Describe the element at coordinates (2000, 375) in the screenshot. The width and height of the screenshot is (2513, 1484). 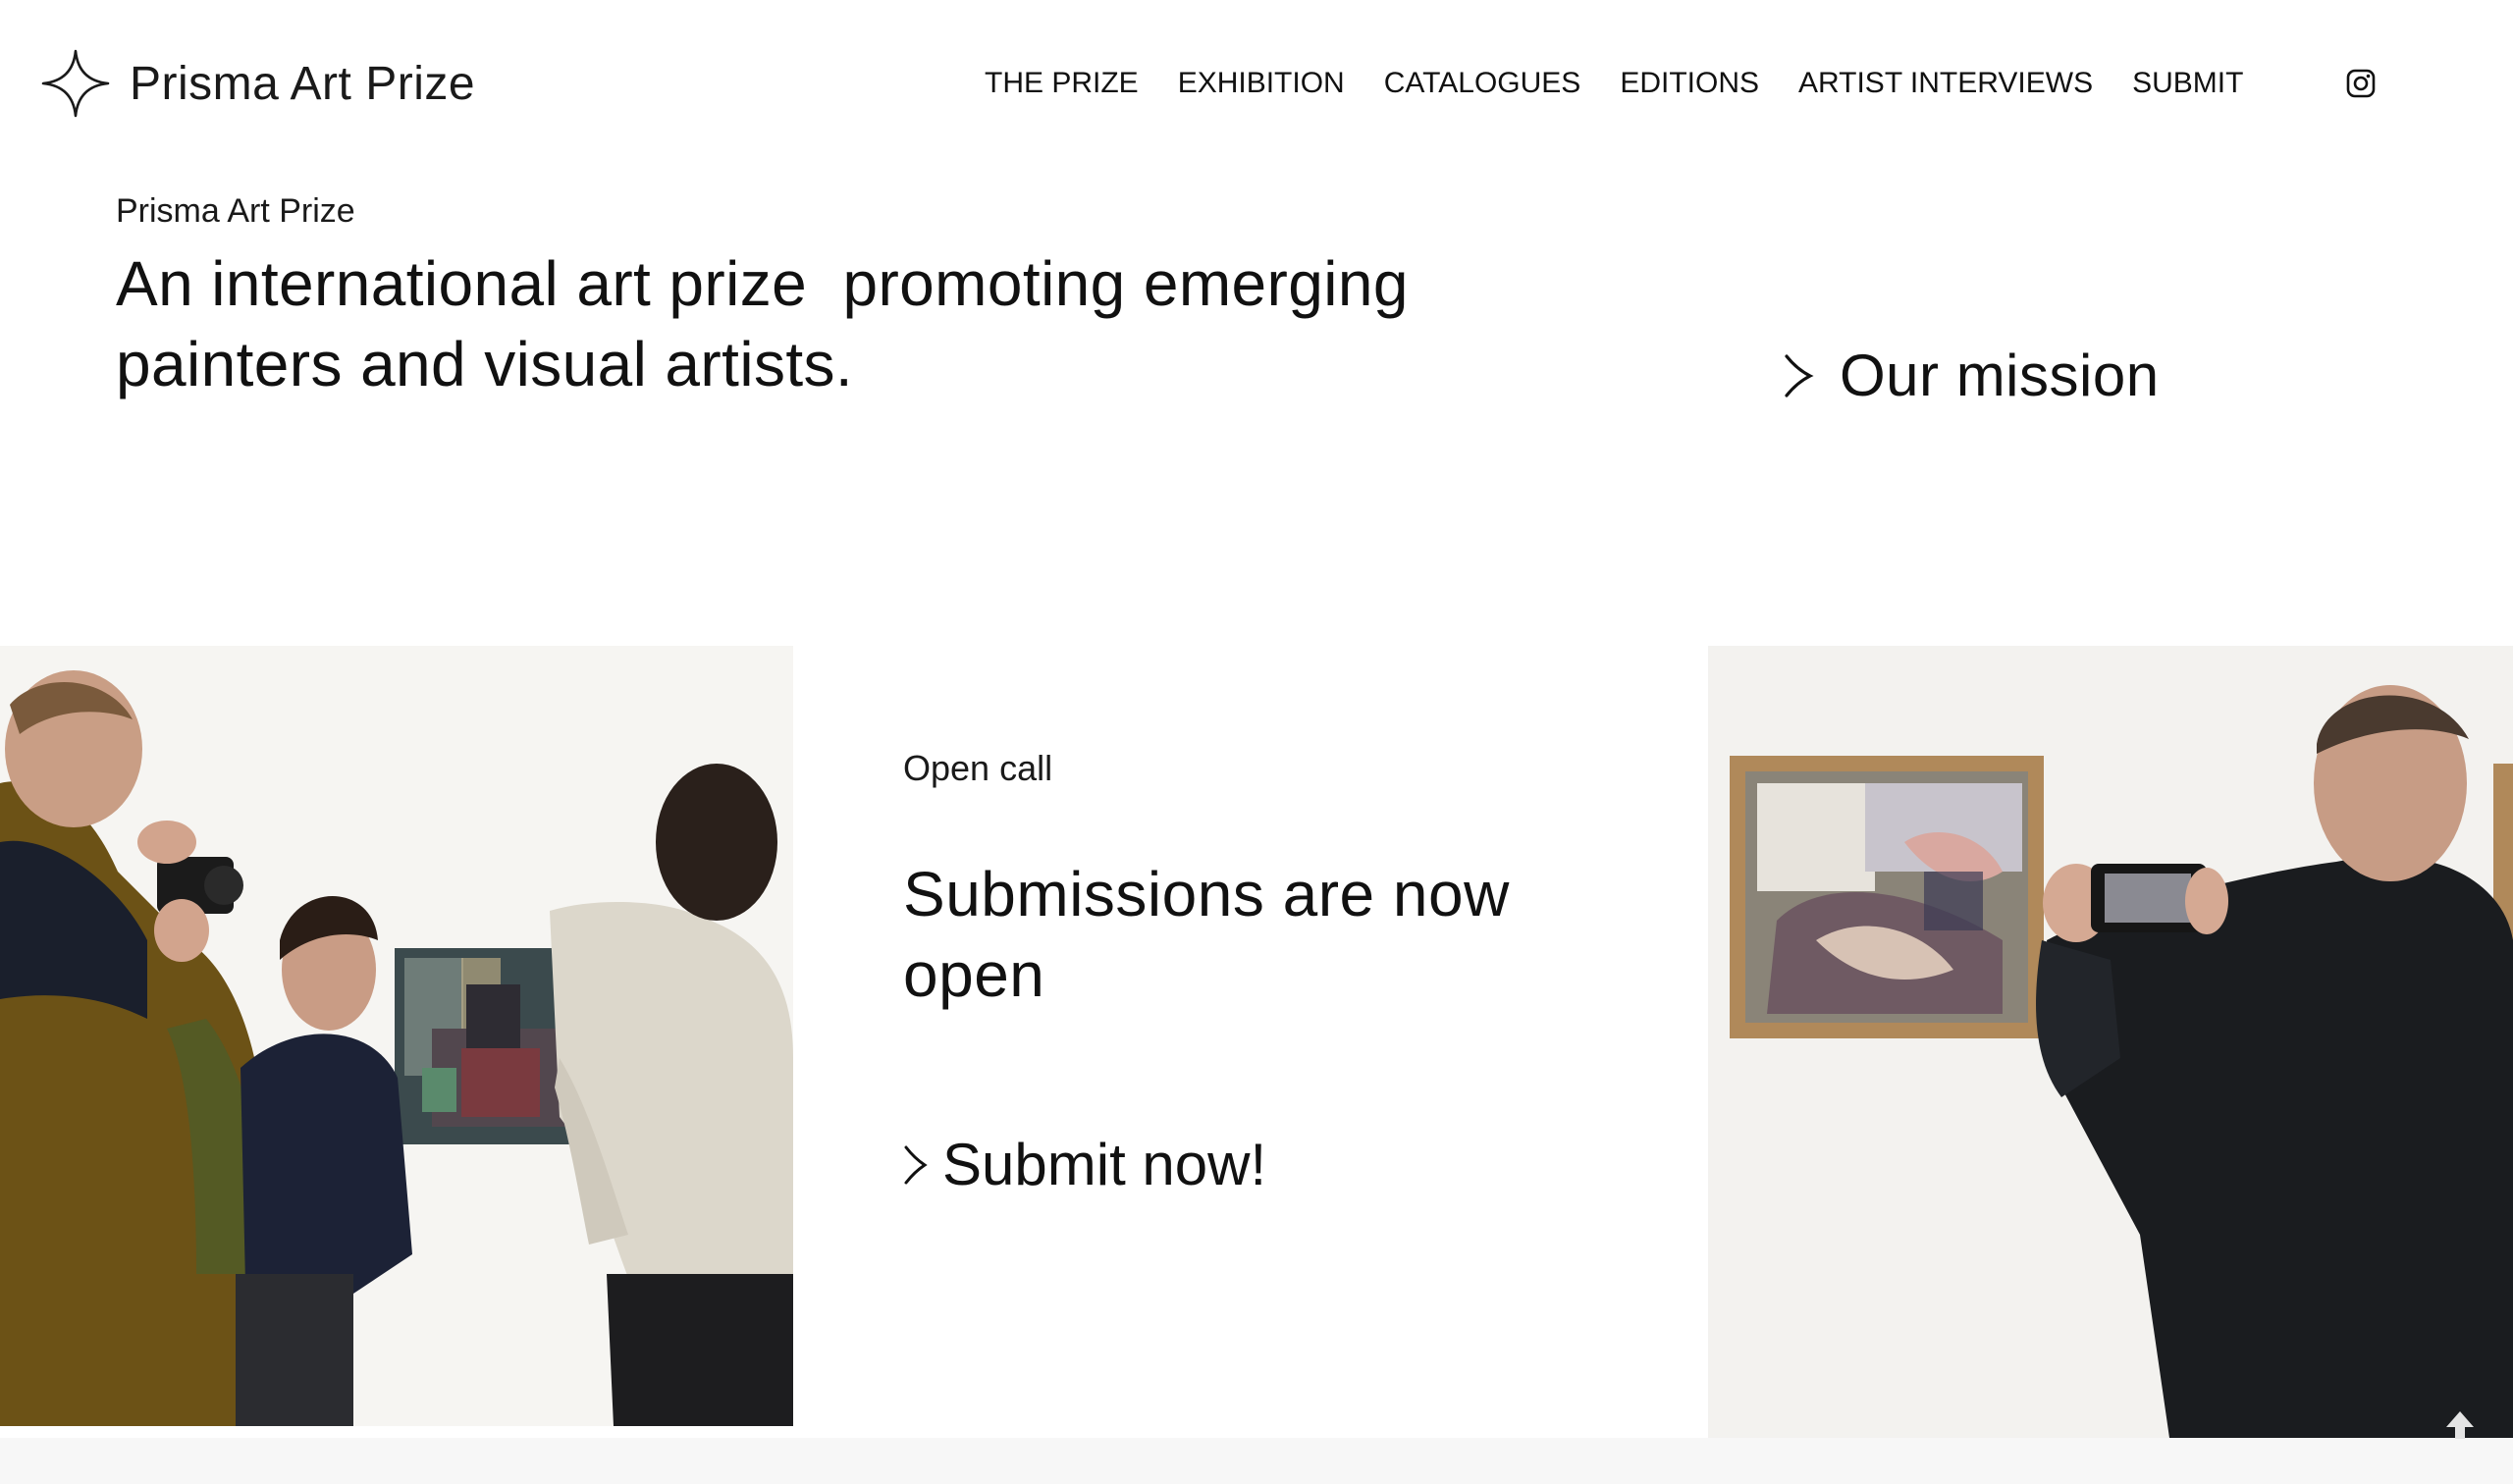
I see `our-mission-label: Our mission` at that location.